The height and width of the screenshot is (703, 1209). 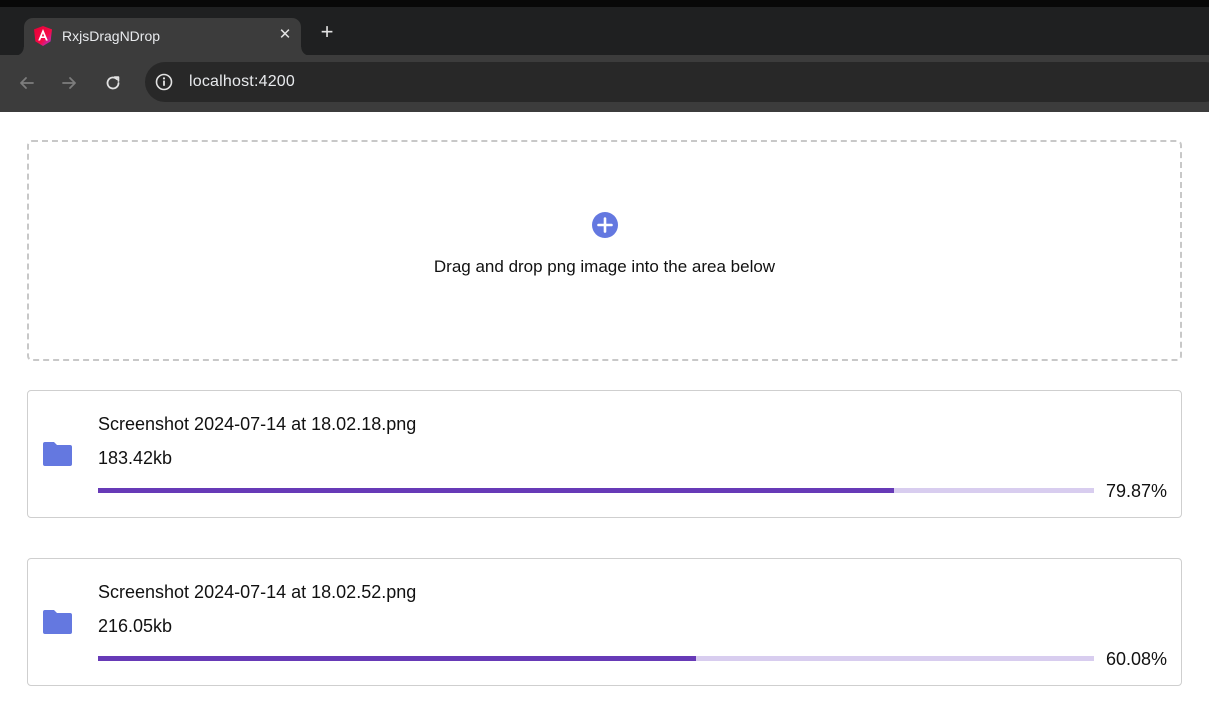 What do you see at coordinates (242, 81) in the screenshot?
I see `url-text: localhost:4200` at bounding box center [242, 81].